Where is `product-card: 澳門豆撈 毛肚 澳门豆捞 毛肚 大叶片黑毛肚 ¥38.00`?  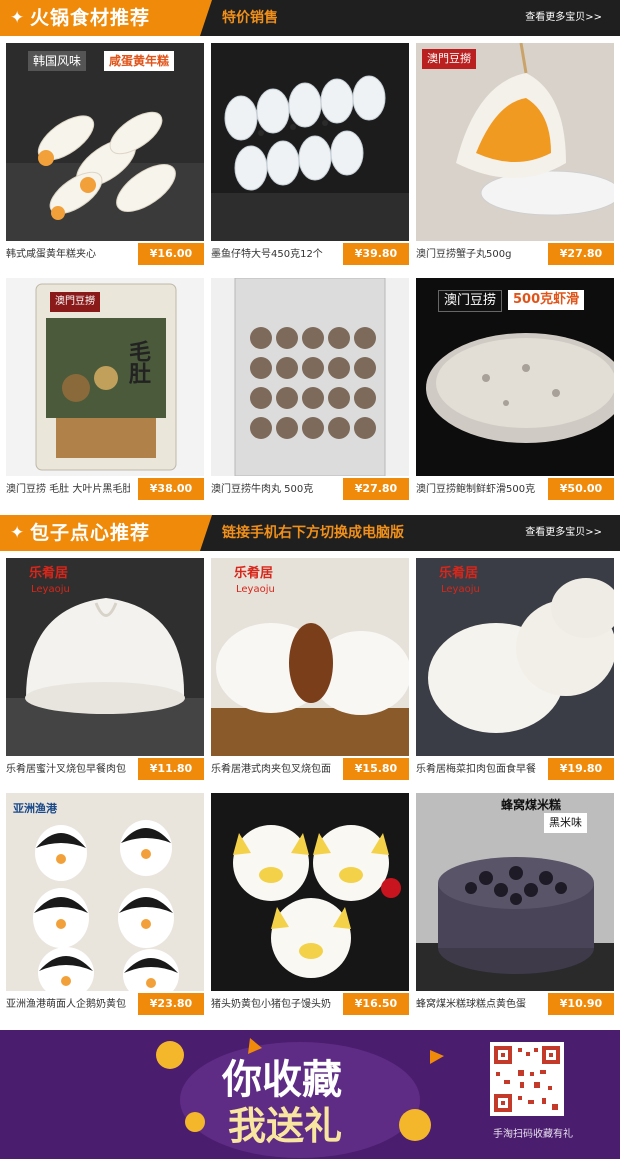
product-card: 澳門豆撈 毛肚 澳门豆捞 毛肚 大叶片黑毛肚 ¥38.00 is located at coordinates (105, 389).